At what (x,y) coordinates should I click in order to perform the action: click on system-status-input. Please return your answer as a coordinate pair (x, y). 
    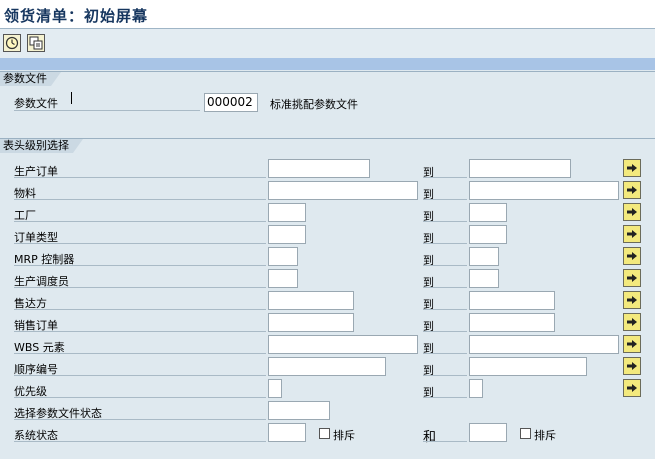
    Looking at the image, I should click on (287, 432).